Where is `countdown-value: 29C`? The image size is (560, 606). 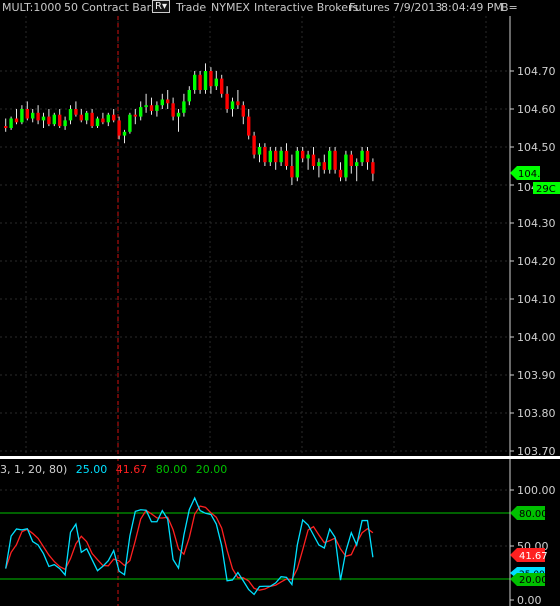 countdown-value: 29C is located at coordinates (546, 189).